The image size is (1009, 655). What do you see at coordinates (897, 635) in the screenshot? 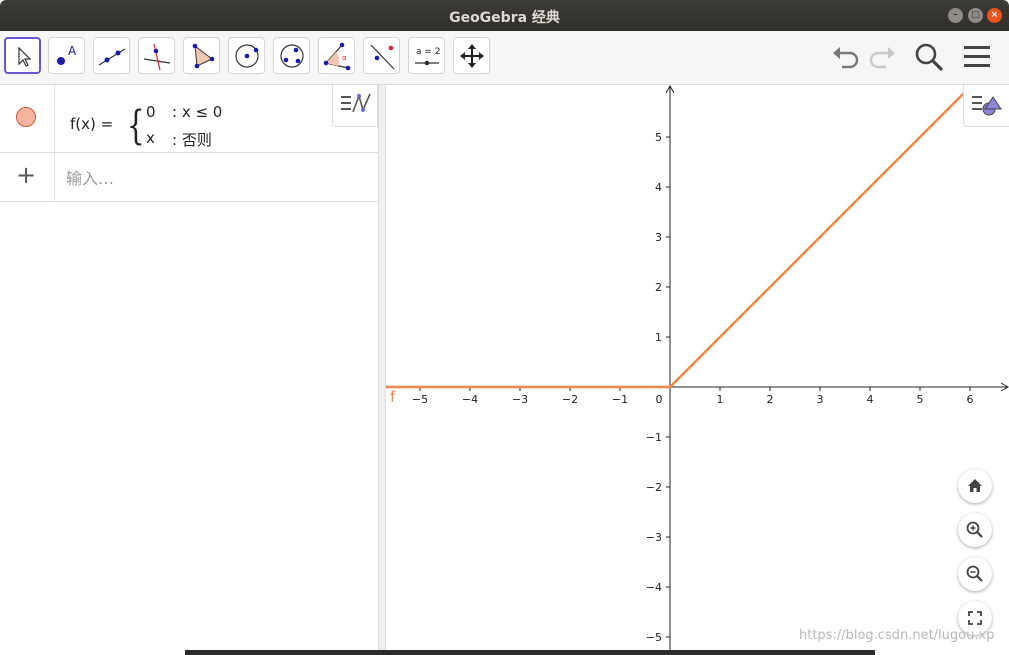
I see `watermark-text: https://blog.csdn.net/lugou.xp` at bounding box center [897, 635].